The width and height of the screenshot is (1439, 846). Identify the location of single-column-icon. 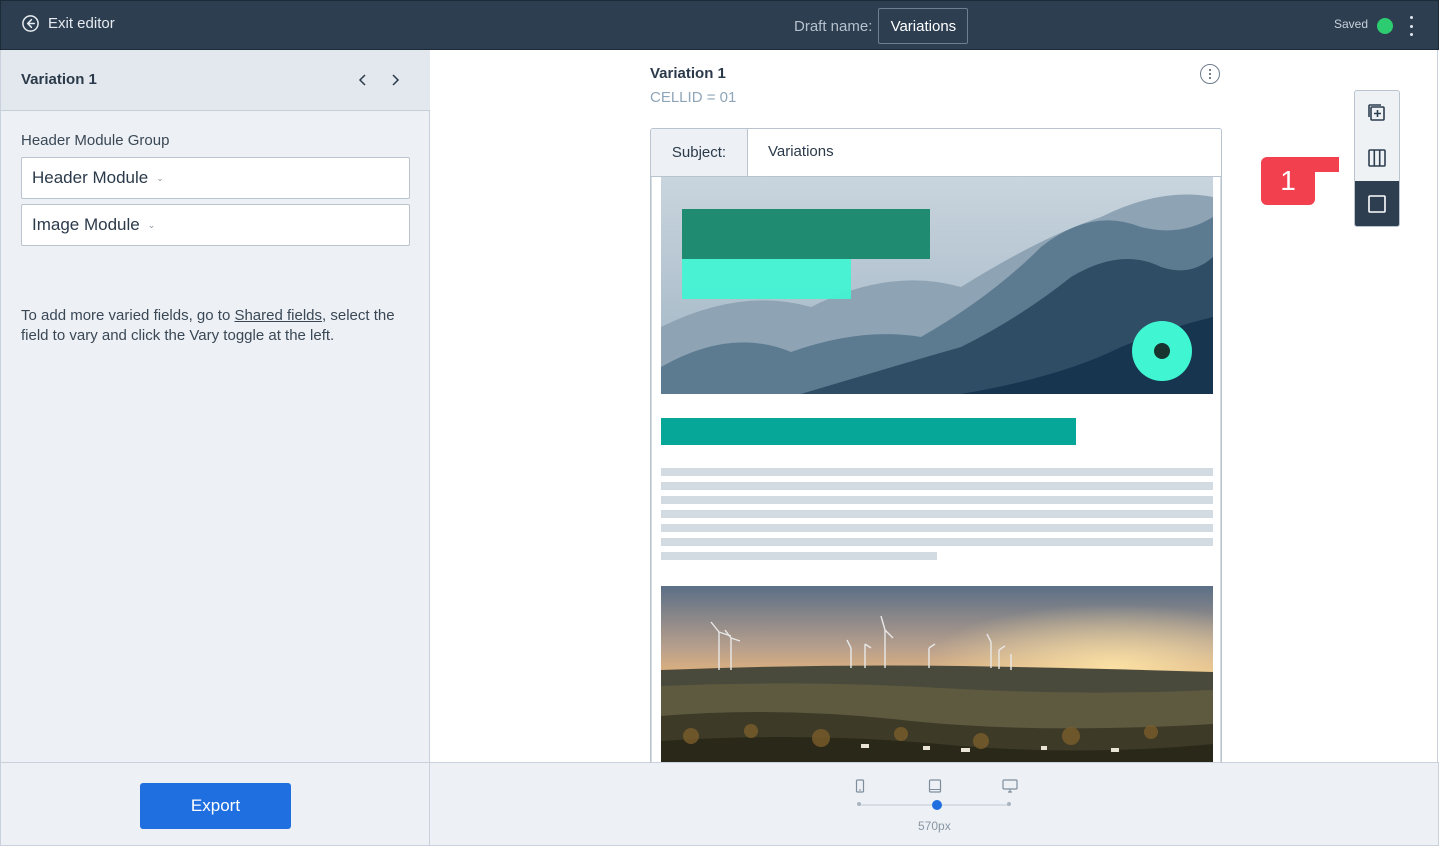
(1377, 204).